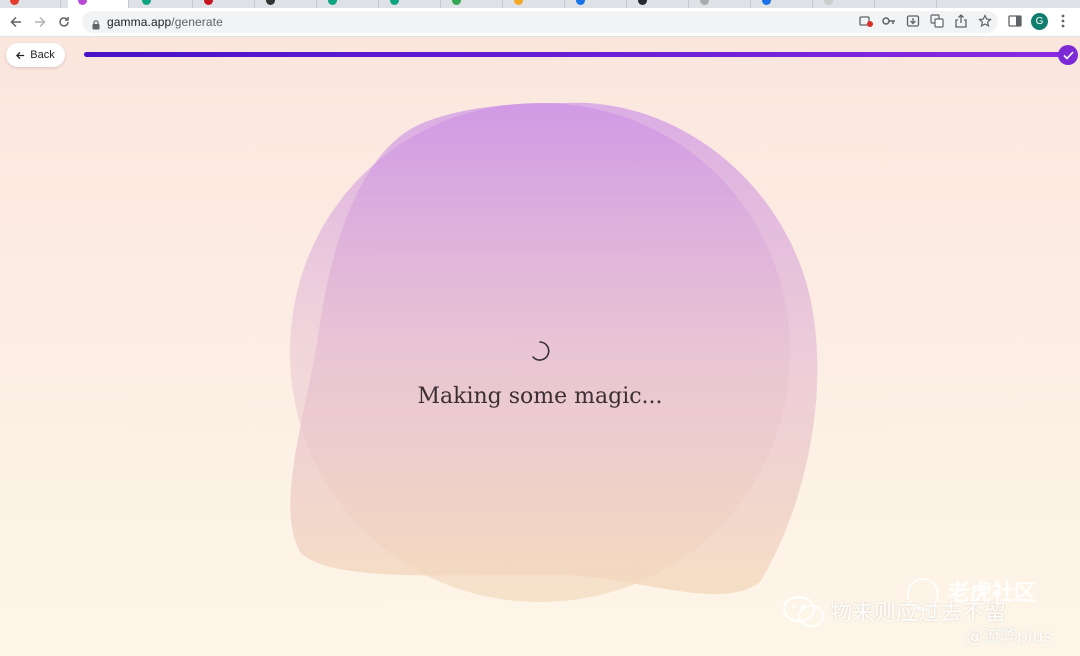 The width and height of the screenshot is (1080, 656). What do you see at coordinates (540, 351) in the screenshot?
I see `loading-spinner-icon` at bounding box center [540, 351].